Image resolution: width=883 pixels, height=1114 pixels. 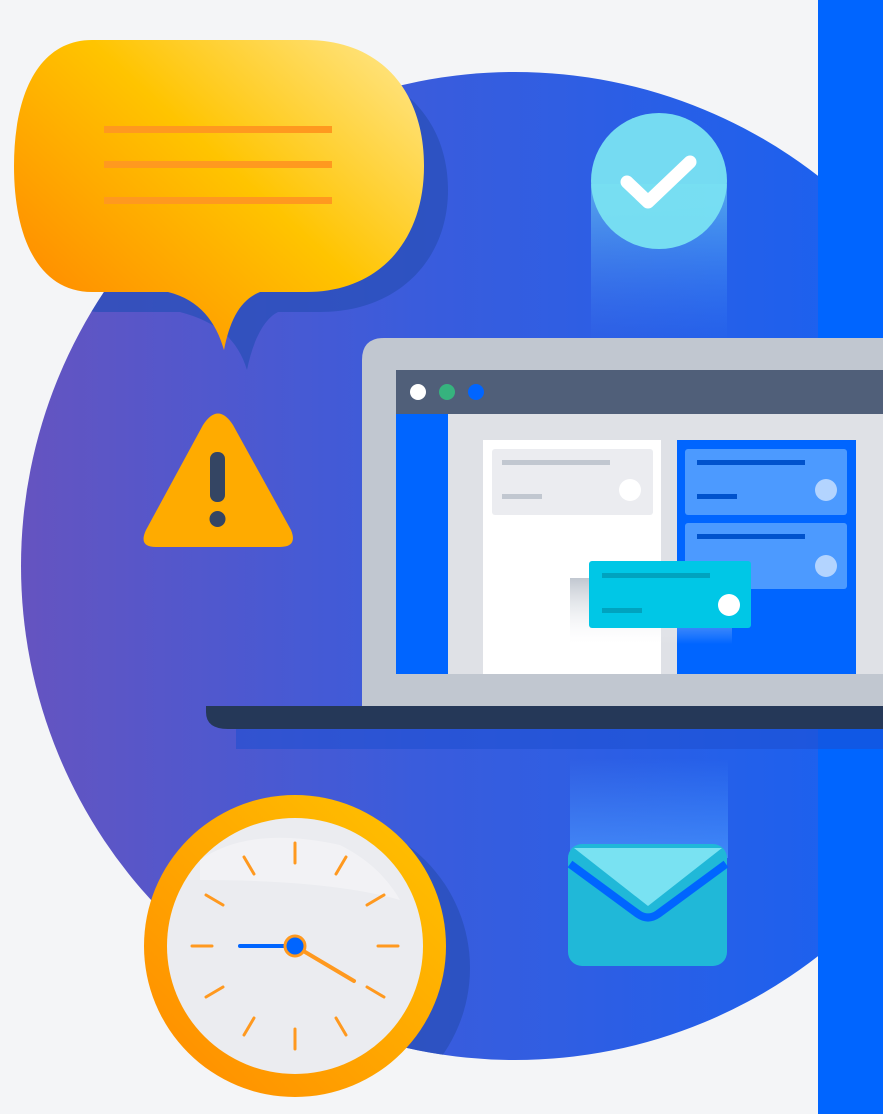 What do you see at coordinates (648, 905) in the screenshot?
I see `envelope-icon` at bounding box center [648, 905].